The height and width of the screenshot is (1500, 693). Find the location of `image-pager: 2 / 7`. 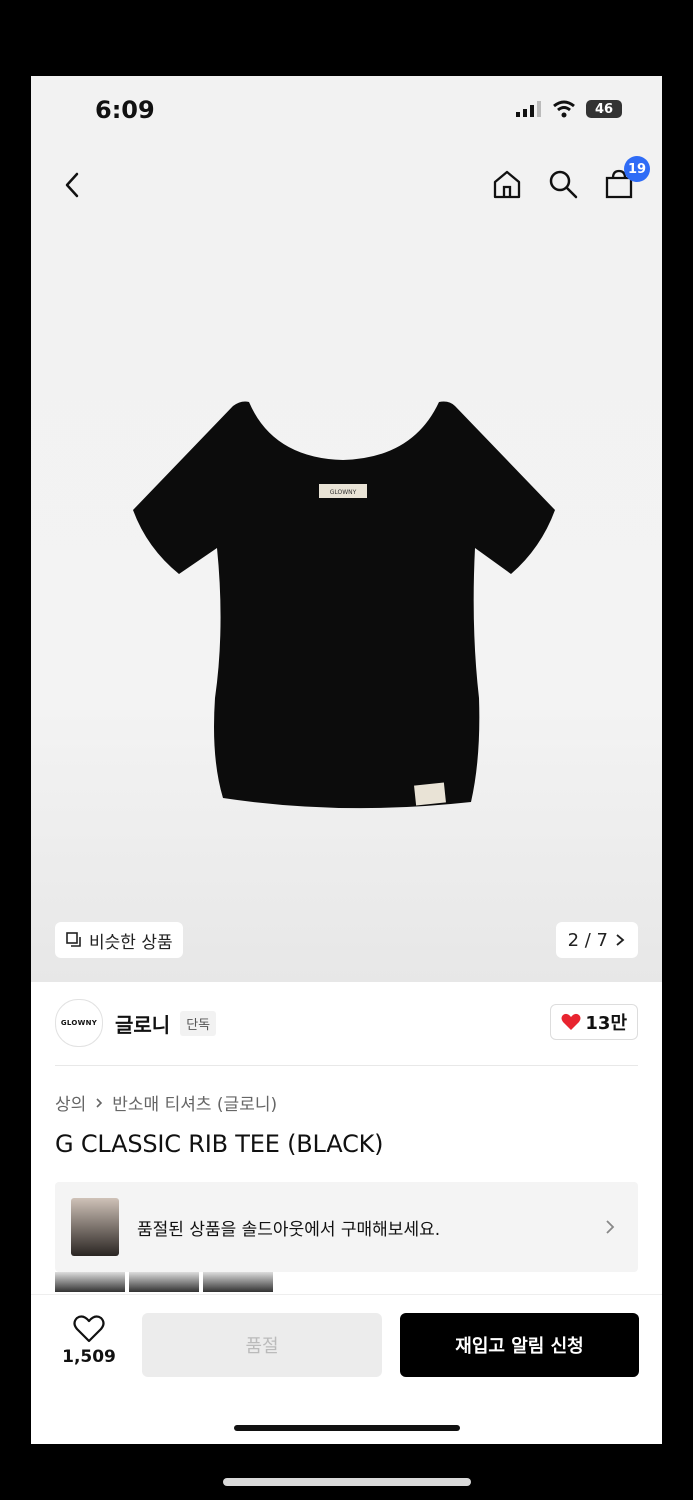

image-pager: 2 / 7 is located at coordinates (596, 940).